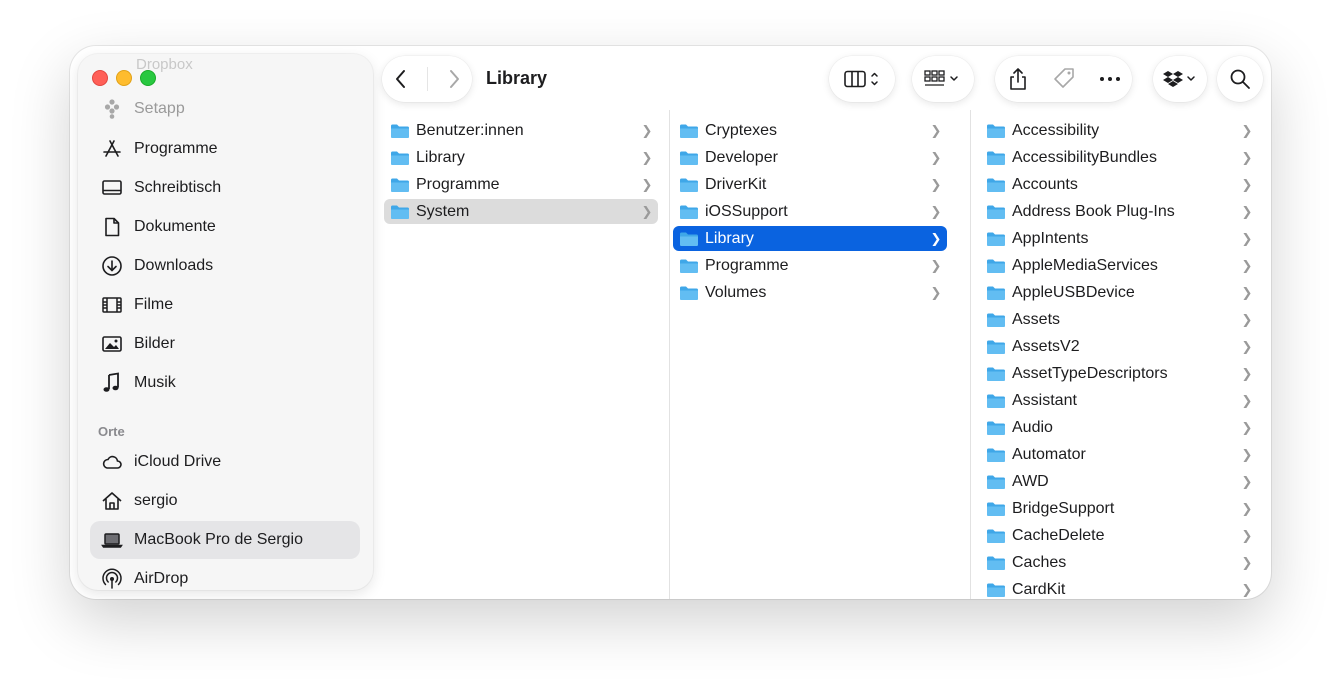 Image resolution: width=1340 pixels, height=690 pixels. I want to click on folder-row: System ❯, so click(521, 211).